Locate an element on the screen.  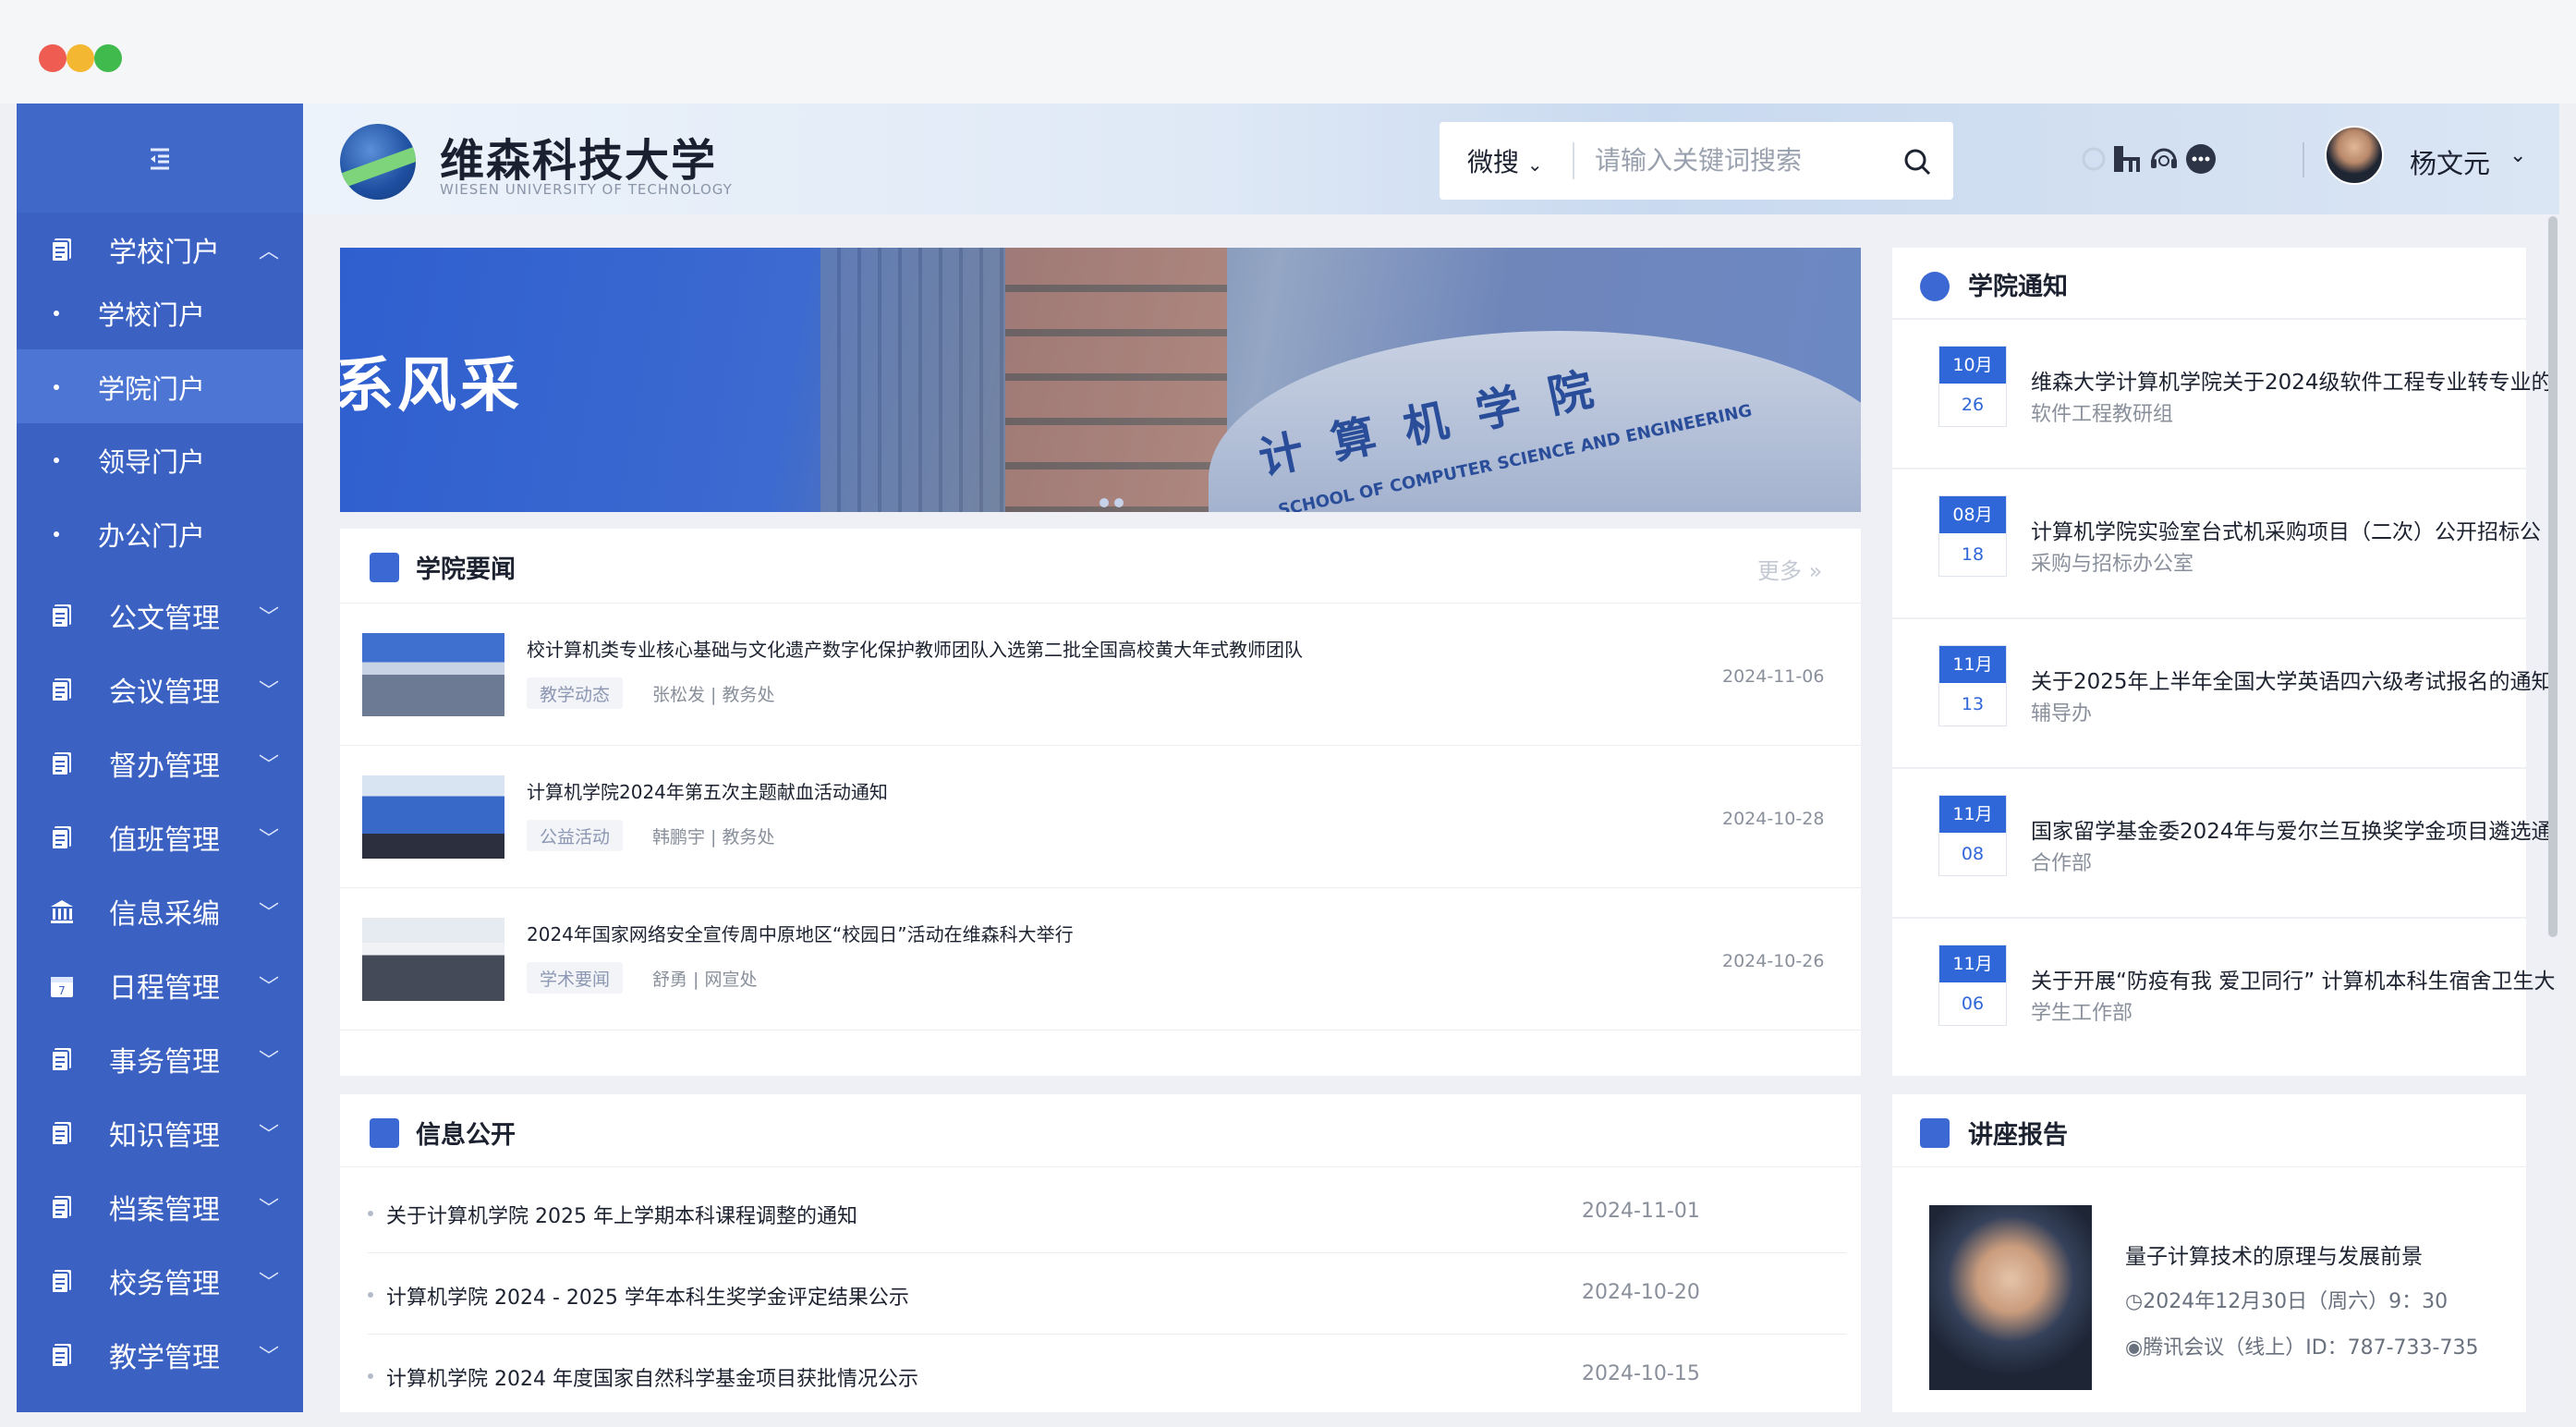
info-title: 信息公开 is located at coordinates (466, 1135).